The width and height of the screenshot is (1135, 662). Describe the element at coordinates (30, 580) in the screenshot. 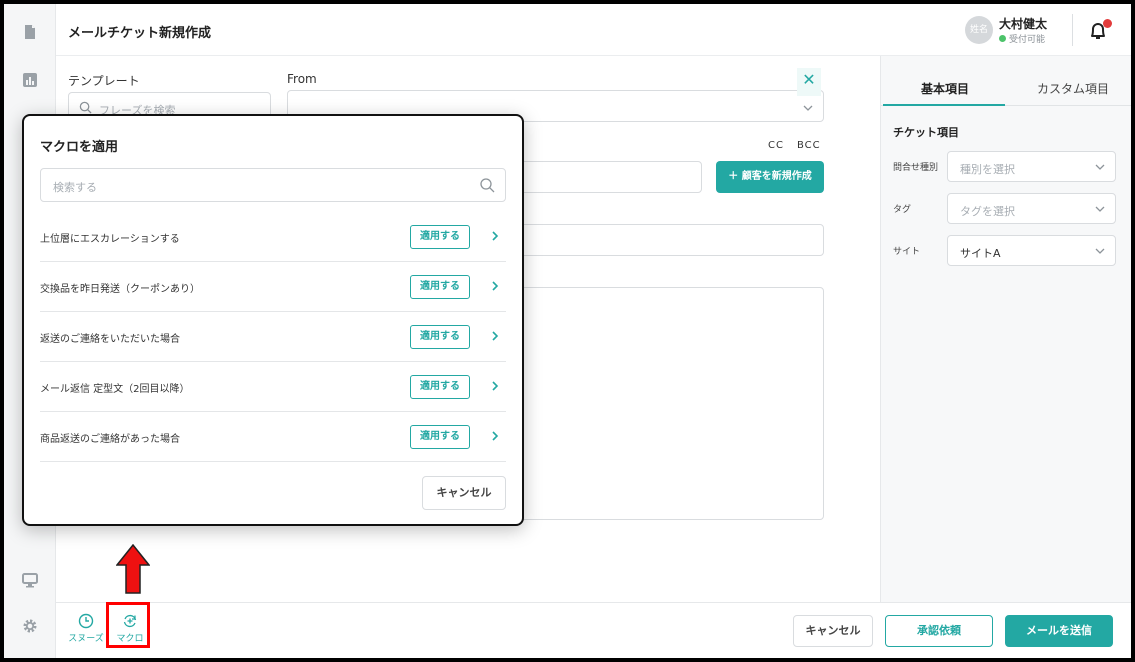

I see `monitor-icon` at that location.